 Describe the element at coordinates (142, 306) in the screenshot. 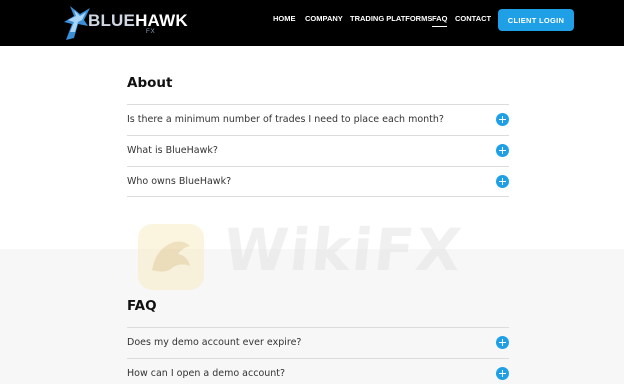

I see `faq-title: FAQ` at that location.